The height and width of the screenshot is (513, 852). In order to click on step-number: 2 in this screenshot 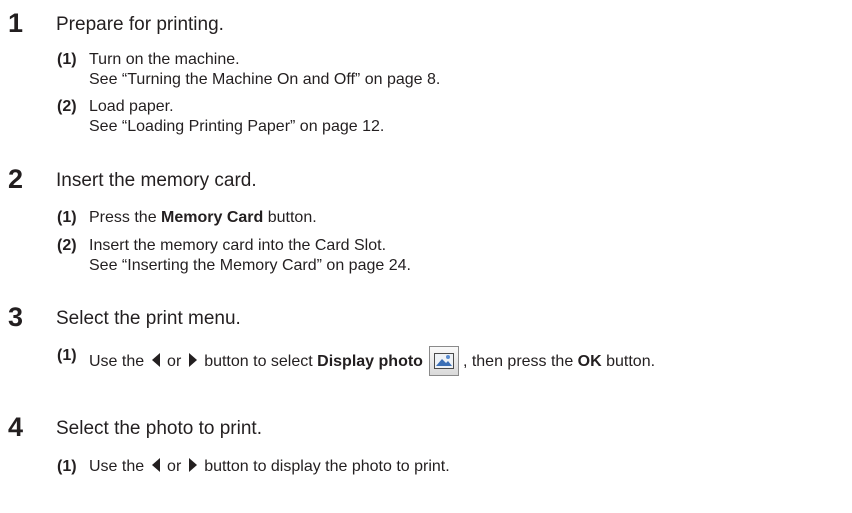, I will do `click(16, 179)`.